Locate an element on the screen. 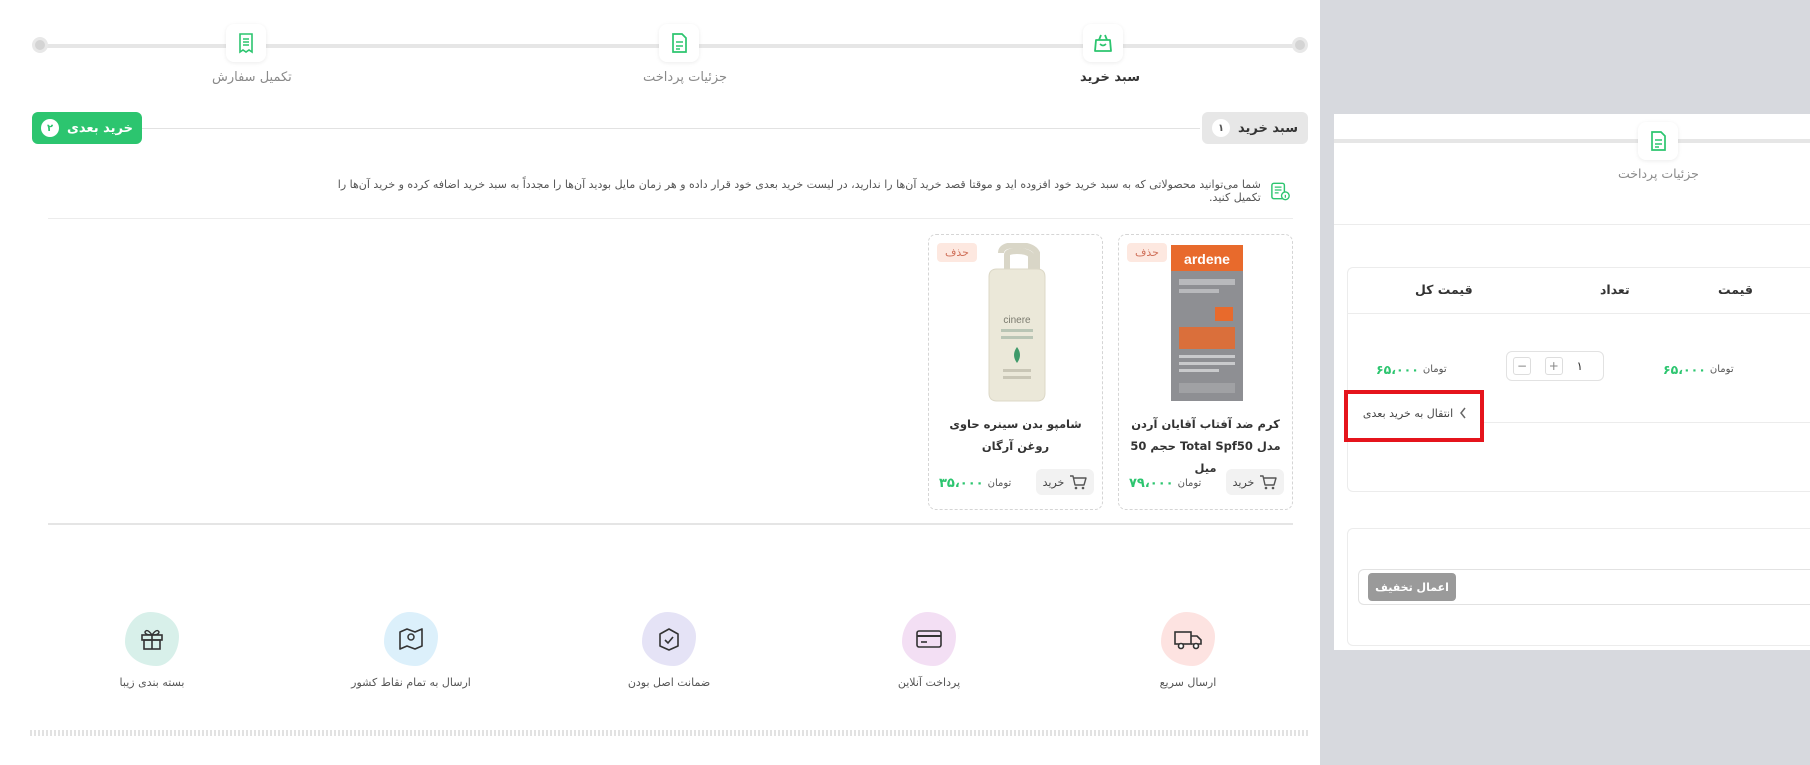 The height and width of the screenshot is (765, 1810). feature-label: ضمانت اصل بودن is located at coordinates (669, 682).